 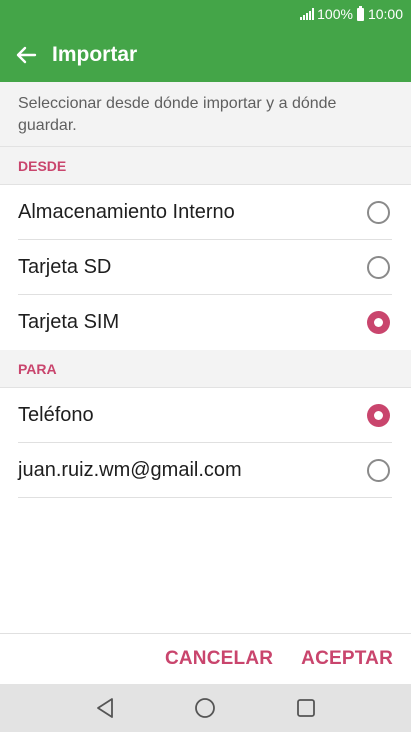 What do you see at coordinates (205, 415) in the screenshot?
I see `option-telefono: Teléfono` at bounding box center [205, 415].